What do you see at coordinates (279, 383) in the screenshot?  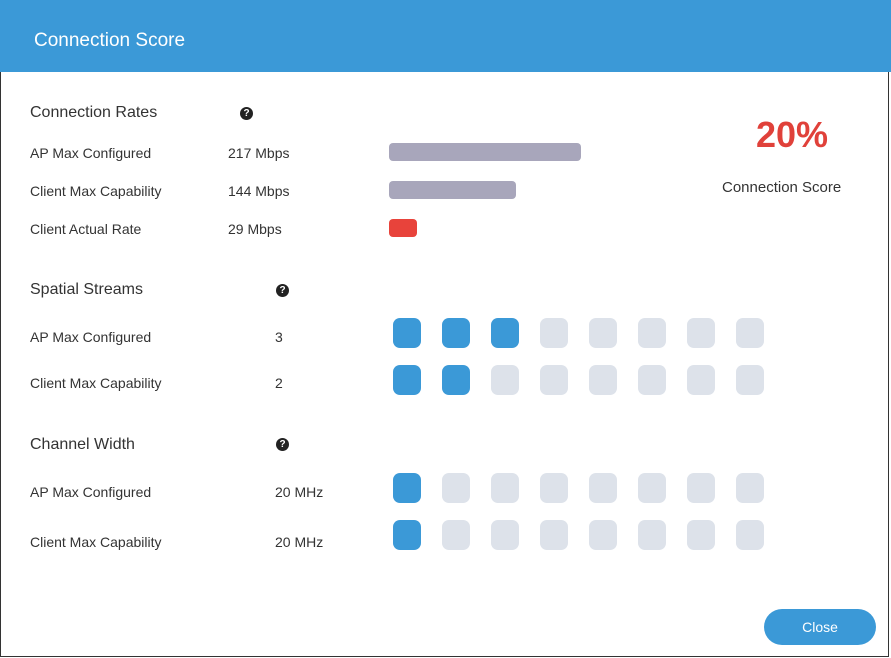 I see `streams-value-client-max: 2` at bounding box center [279, 383].